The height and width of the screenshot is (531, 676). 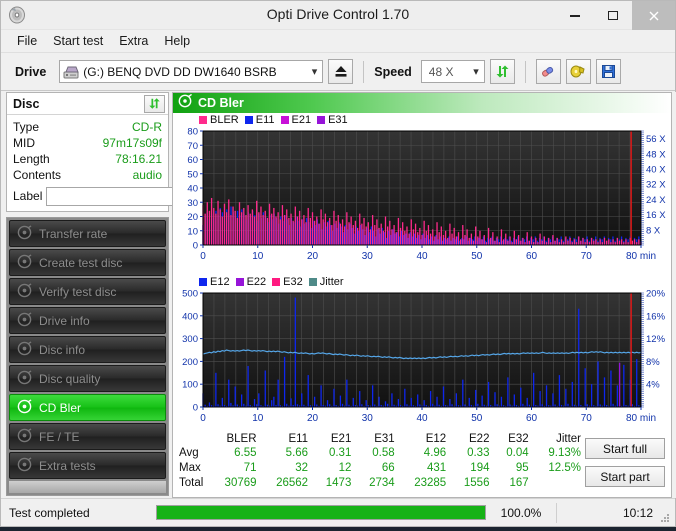 I want to click on svg-text: 40, so click(x=422, y=418).